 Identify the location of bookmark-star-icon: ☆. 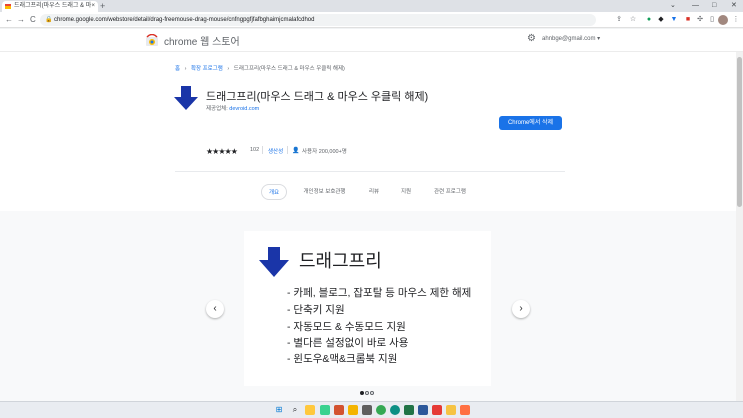
(633, 20).